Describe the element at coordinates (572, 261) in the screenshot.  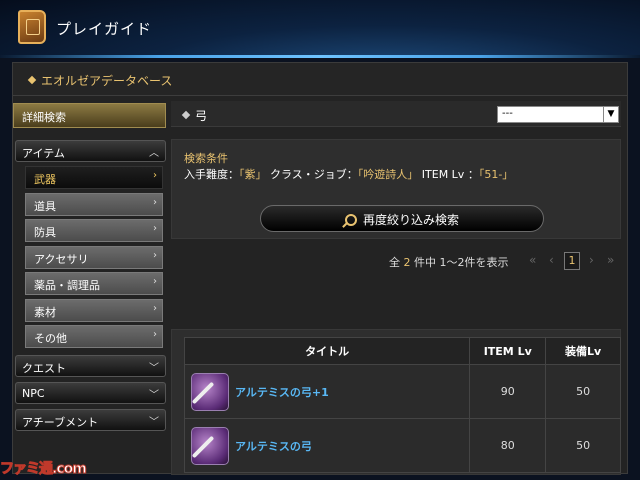
I see `current-page: 1` at that location.